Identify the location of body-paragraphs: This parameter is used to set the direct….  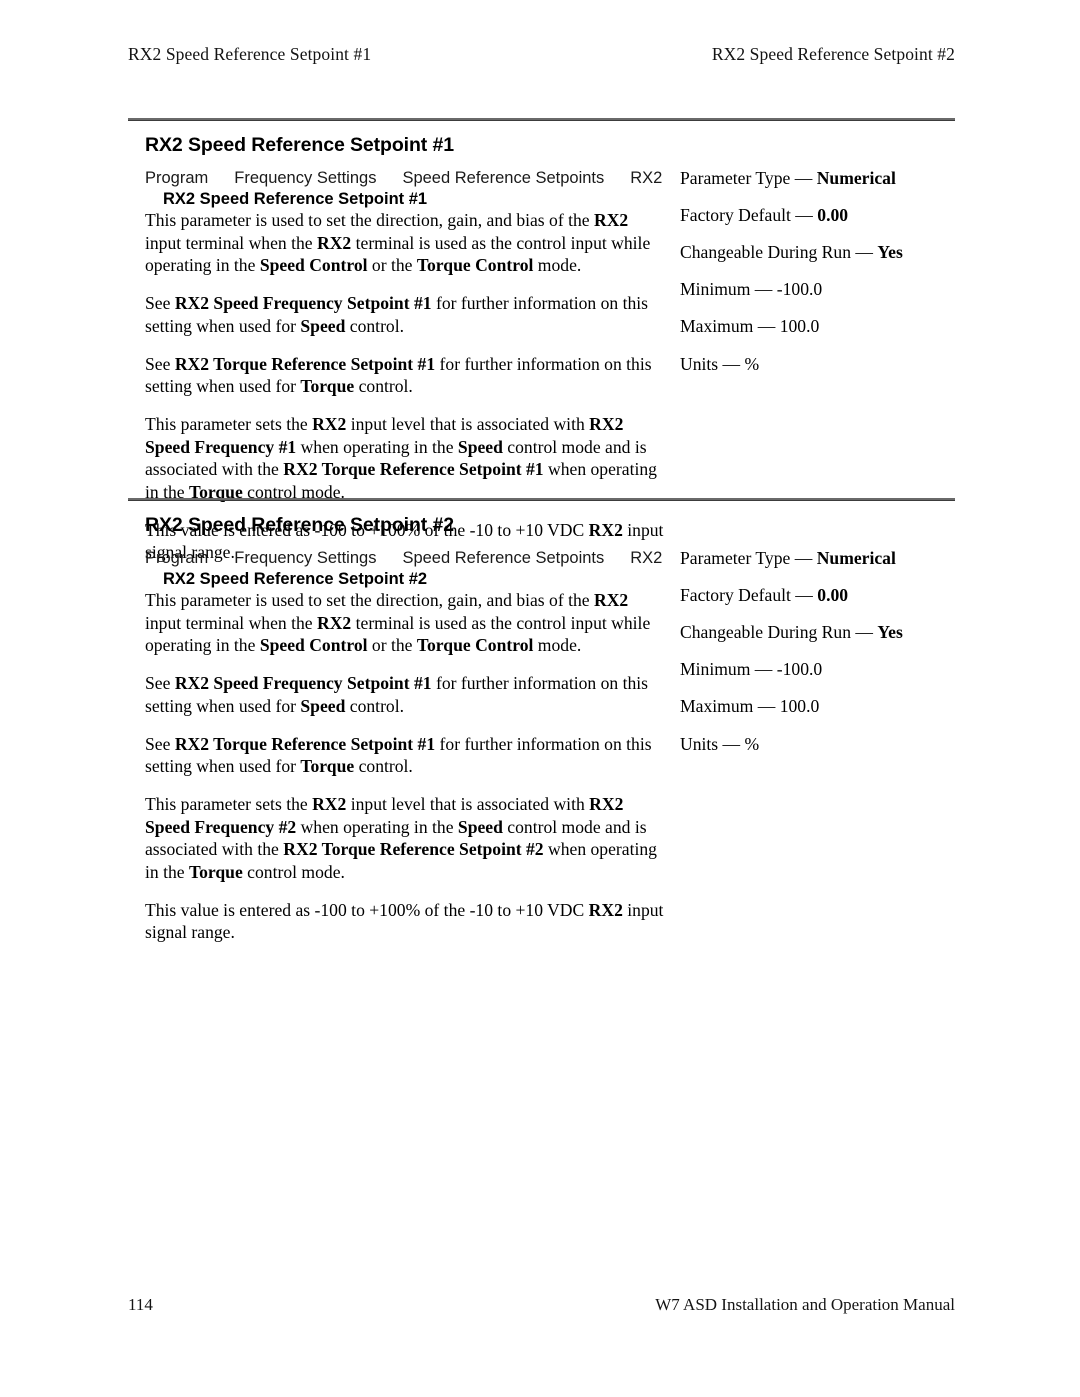
(405, 766).